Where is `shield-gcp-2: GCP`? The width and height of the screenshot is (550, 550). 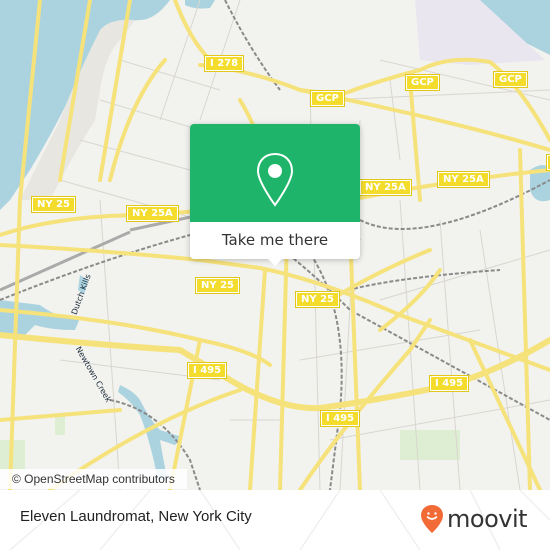
shield-gcp-2: GCP is located at coordinates (422, 82).